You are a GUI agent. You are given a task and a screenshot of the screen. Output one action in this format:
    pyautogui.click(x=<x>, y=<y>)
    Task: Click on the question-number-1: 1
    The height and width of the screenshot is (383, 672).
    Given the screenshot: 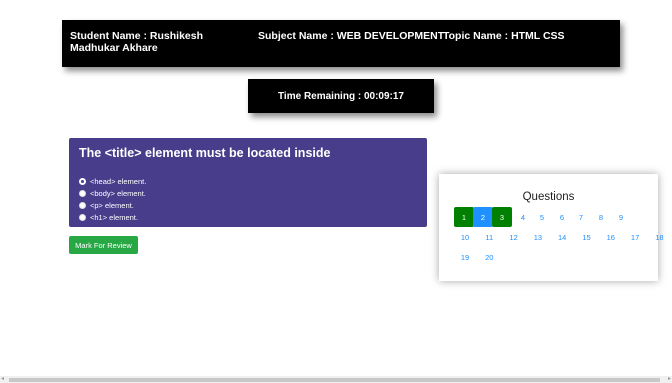 What is the action you would take?
    pyautogui.click(x=464, y=217)
    